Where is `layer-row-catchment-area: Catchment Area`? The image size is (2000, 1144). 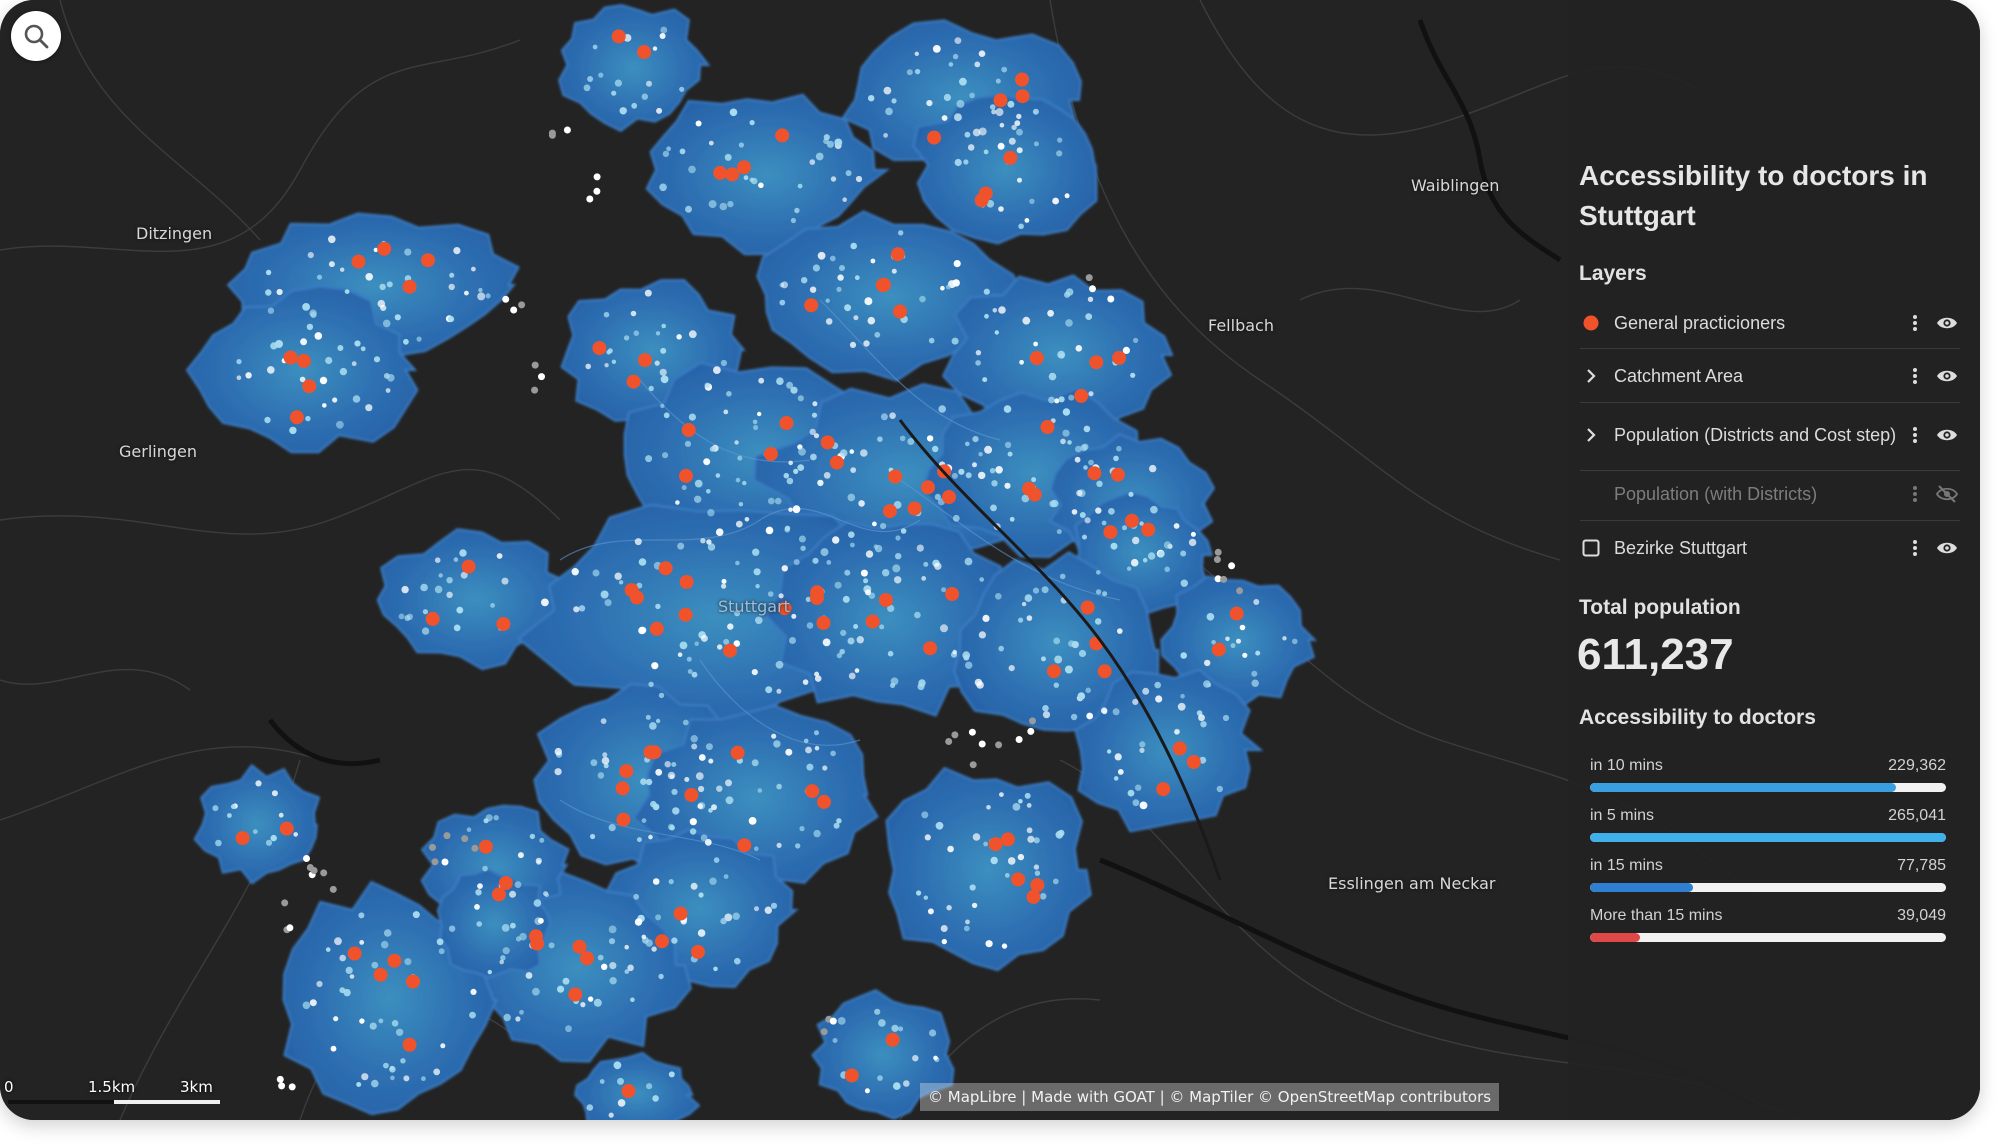
layer-row-catchment-area: Catchment Area is located at coordinates (1770, 376).